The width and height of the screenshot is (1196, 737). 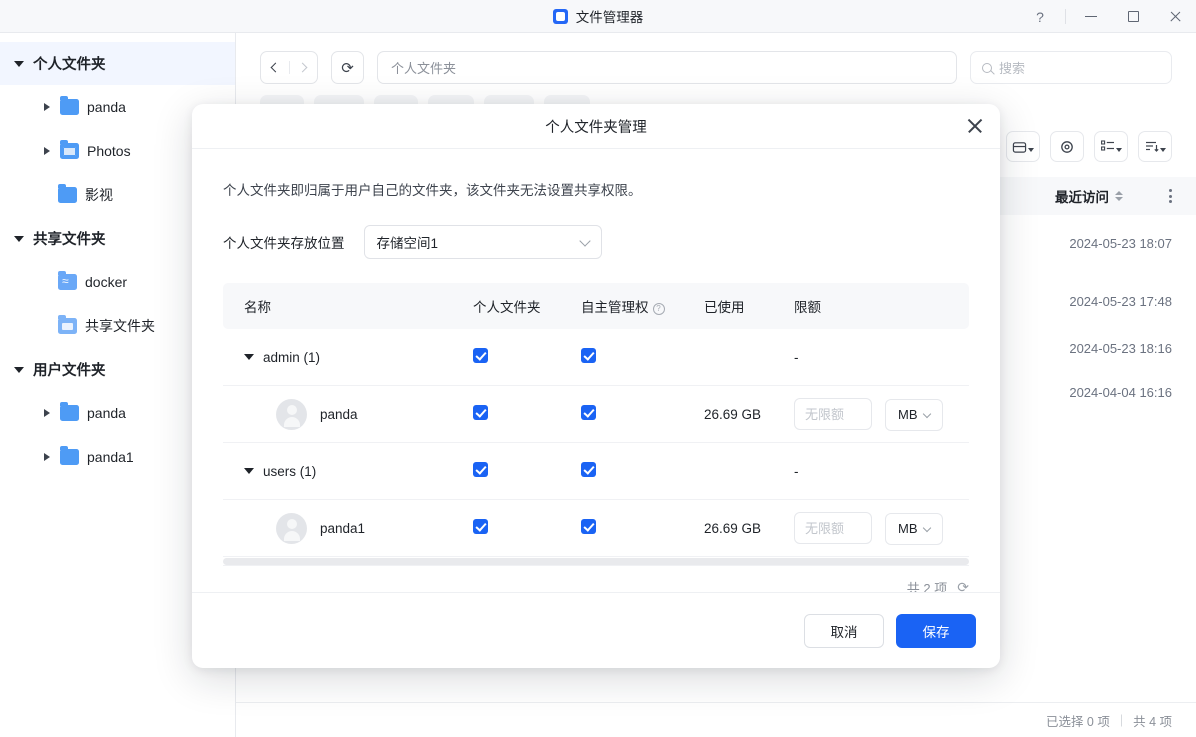 I want to click on table-row: panda 26.69 GB 无限额 MB, so click(x=596, y=414).